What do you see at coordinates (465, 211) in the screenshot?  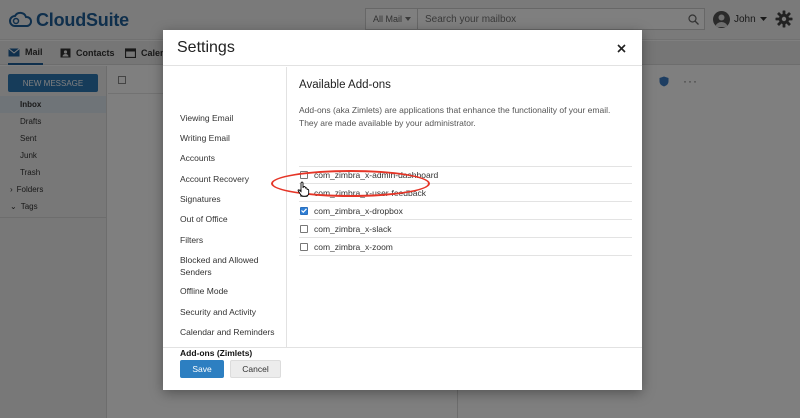 I see `addon-row: com_zimbra_x-dropbox` at bounding box center [465, 211].